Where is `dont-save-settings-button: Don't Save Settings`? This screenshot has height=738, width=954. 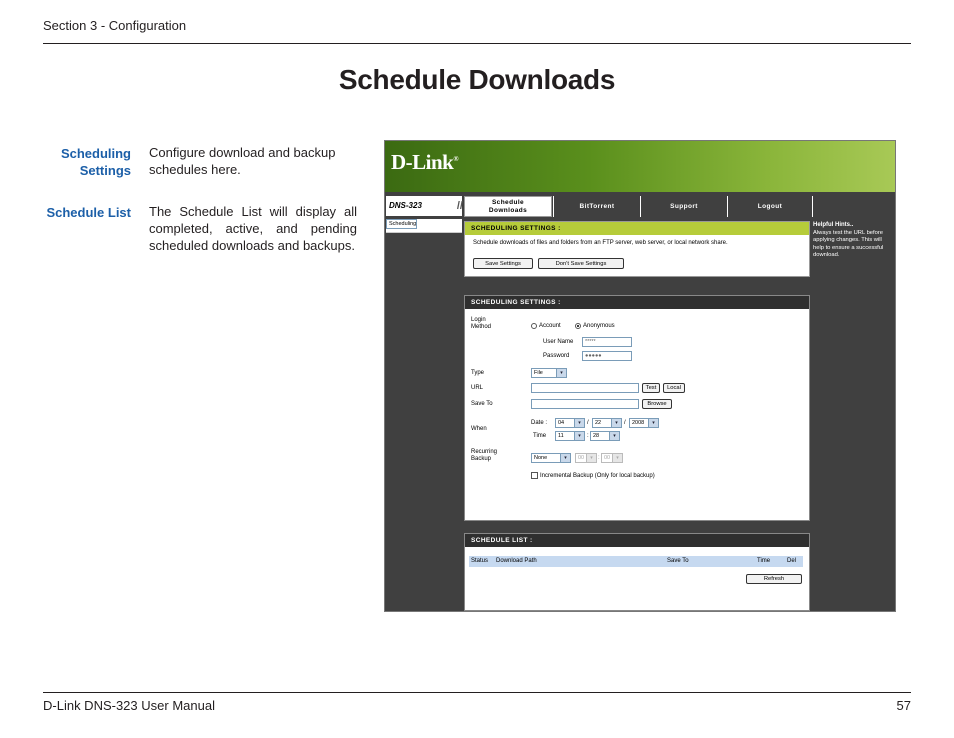 dont-save-settings-button: Don't Save Settings is located at coordinates (581, 263).